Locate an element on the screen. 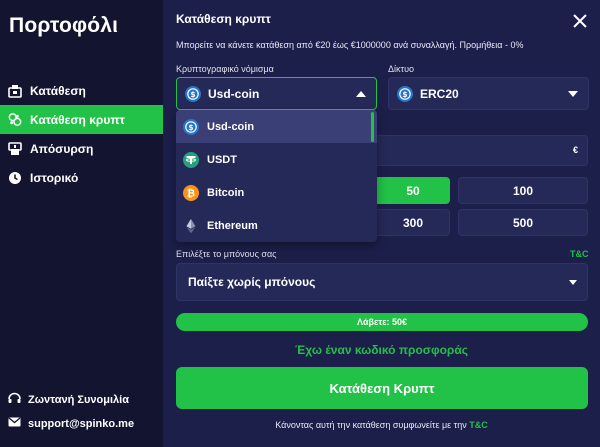 This screenshot has width=600, height=447. crypto-icon is located at coordinates (15, 120).